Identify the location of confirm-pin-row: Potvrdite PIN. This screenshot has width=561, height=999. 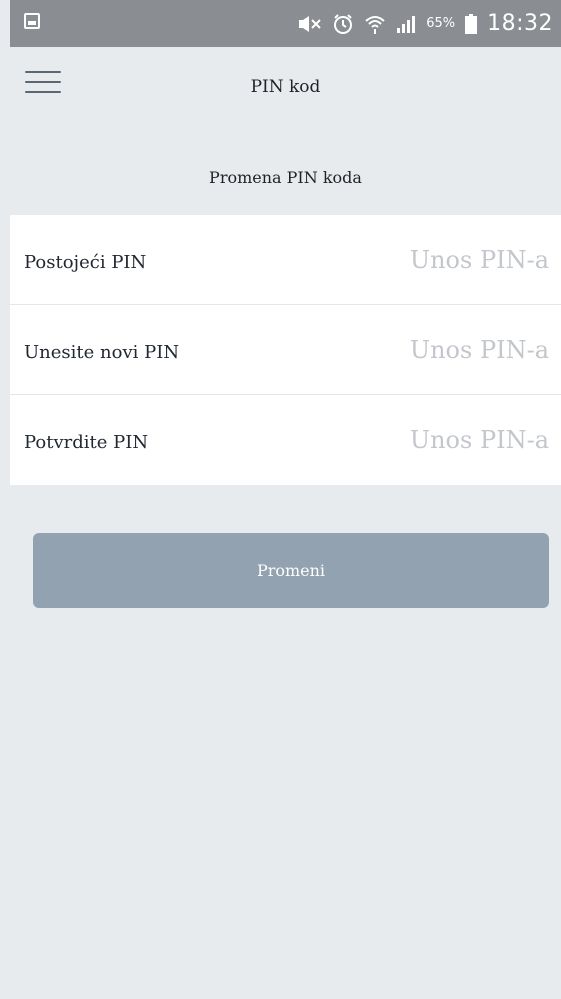
(285, 440).